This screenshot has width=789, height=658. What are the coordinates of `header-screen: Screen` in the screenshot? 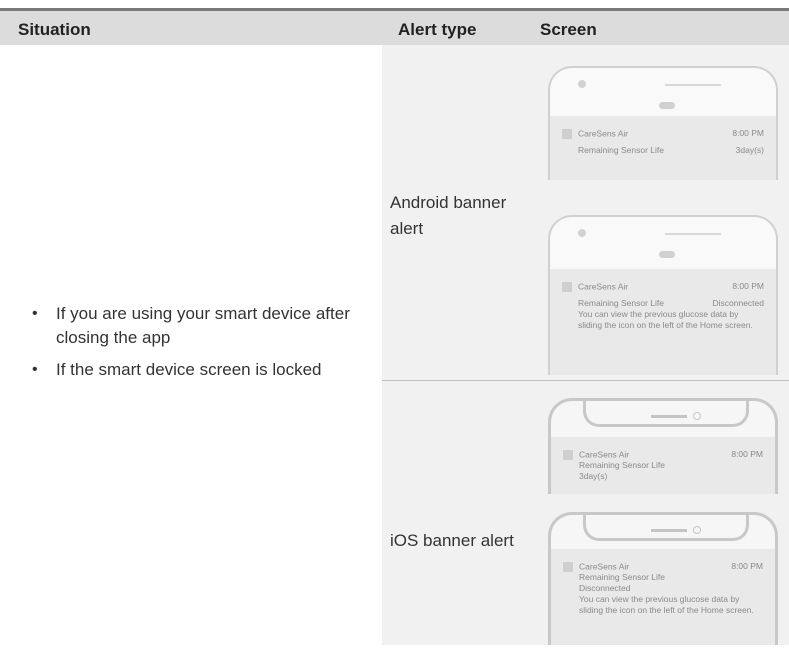 It's located at (568, 29).